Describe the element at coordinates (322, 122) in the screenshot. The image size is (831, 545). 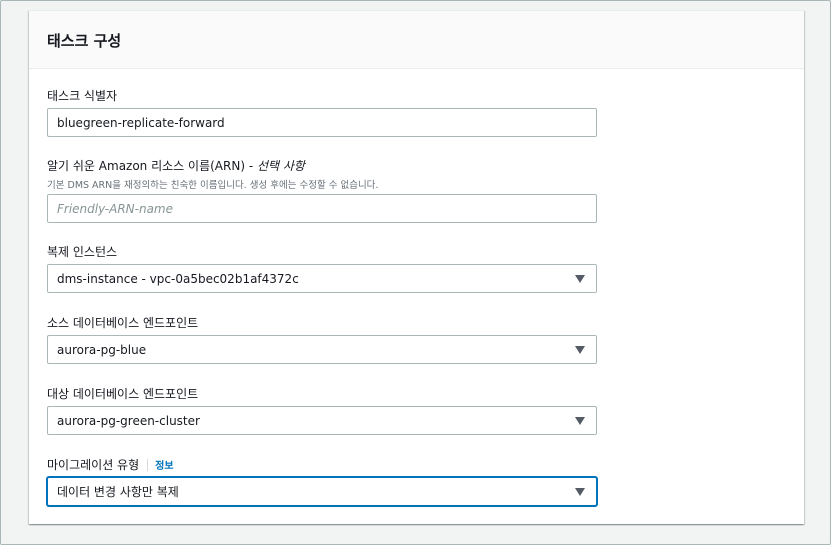
I see `task-identifier-input: bluegreen-replicate-forward` at that location.